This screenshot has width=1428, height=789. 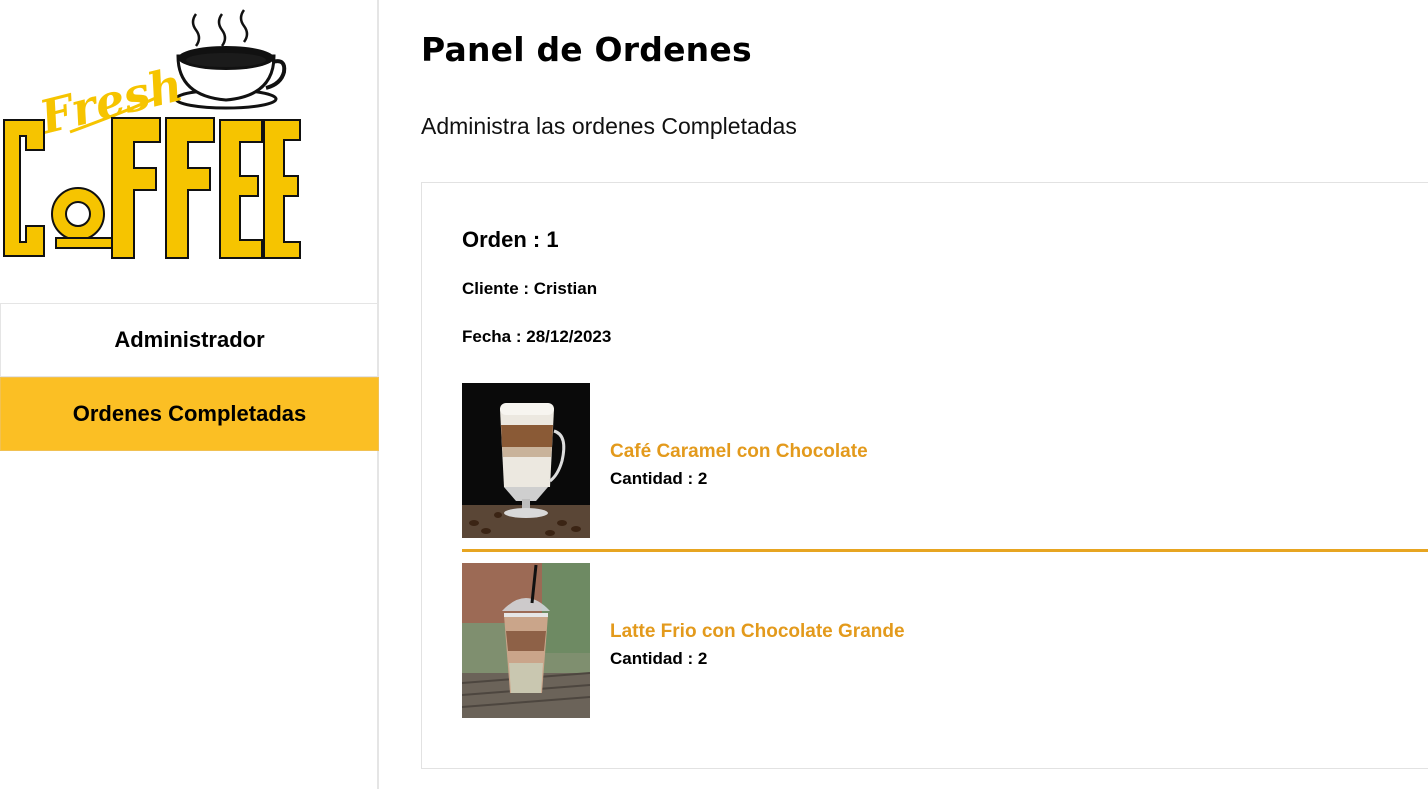 I want to click on sidebar-item-label: Ordenes Completadas, so click(x=189, y=413).